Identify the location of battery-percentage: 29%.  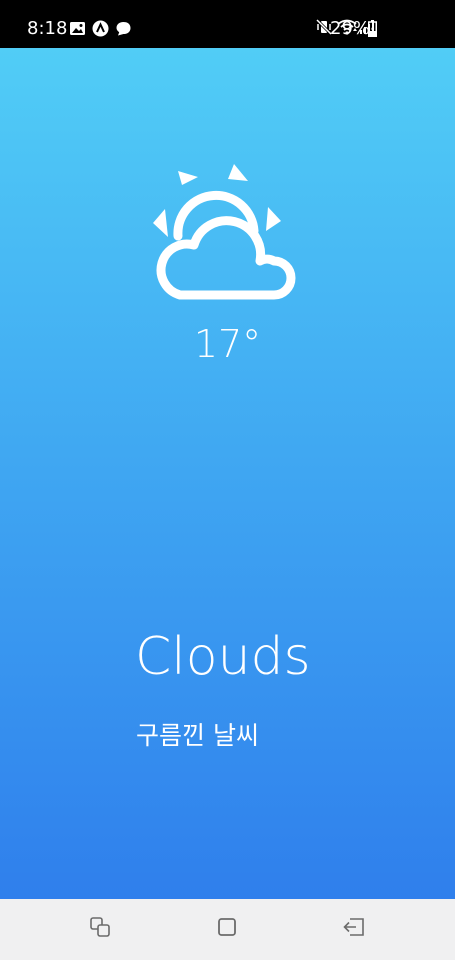
(350, 28).